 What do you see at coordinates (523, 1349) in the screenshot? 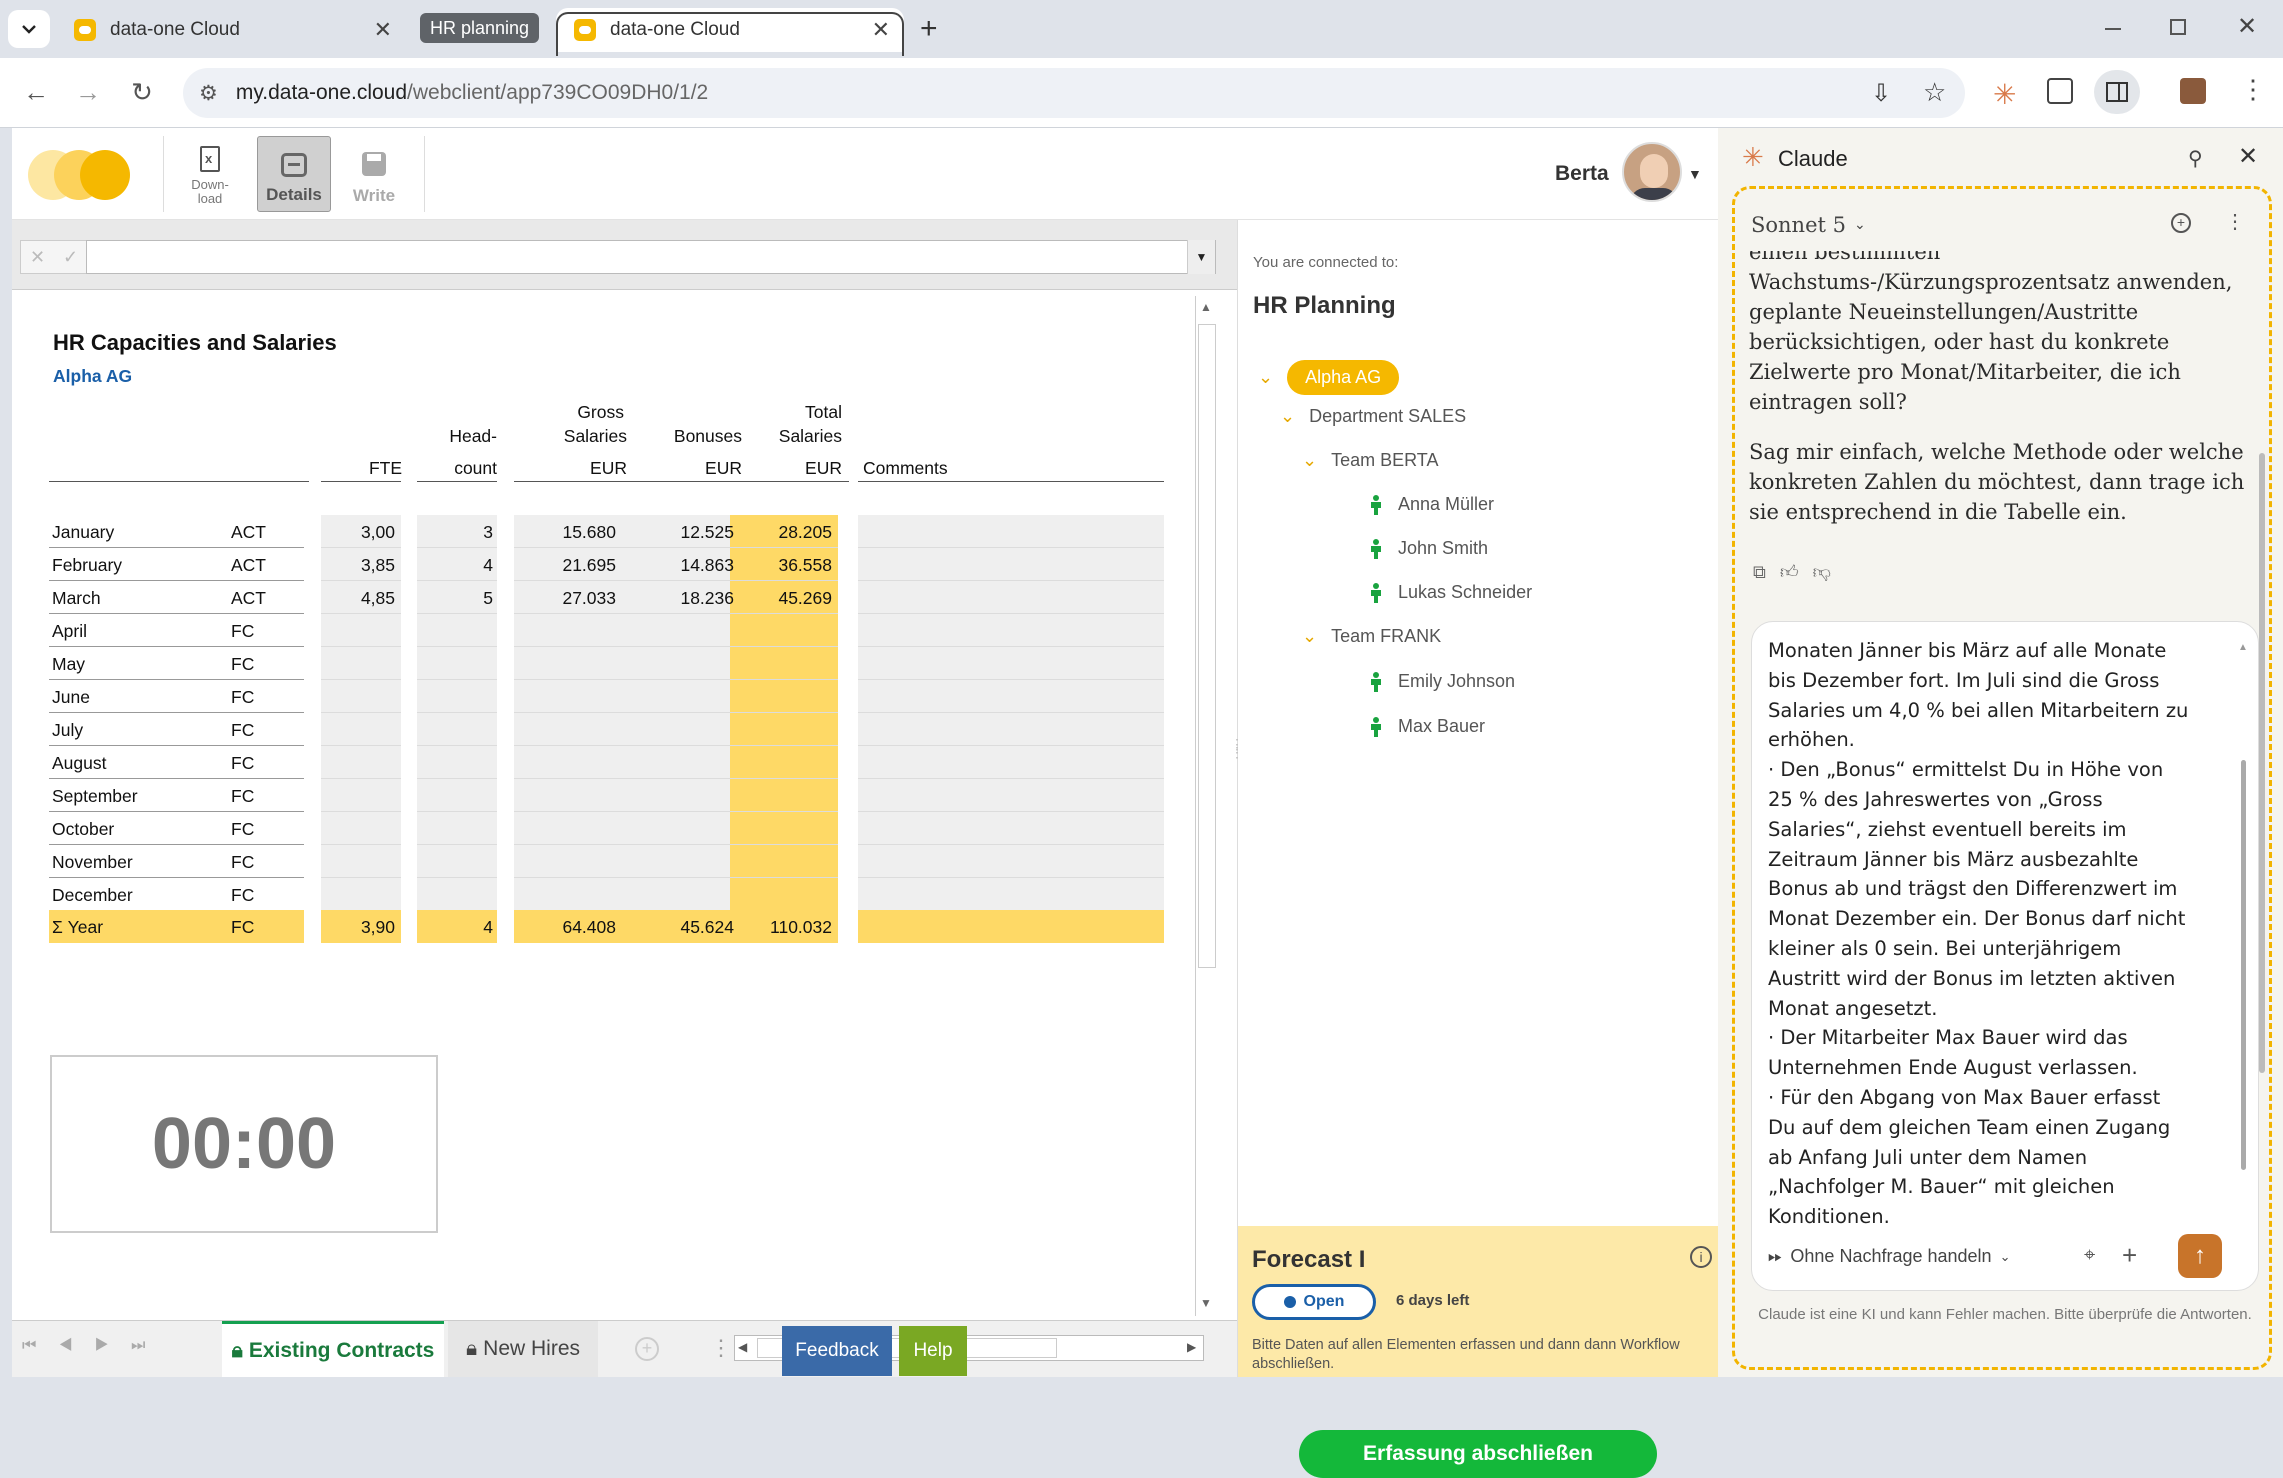
I see `tab-new-hires: 🔒︎ New Hires` at bounding box center [523, 1349].